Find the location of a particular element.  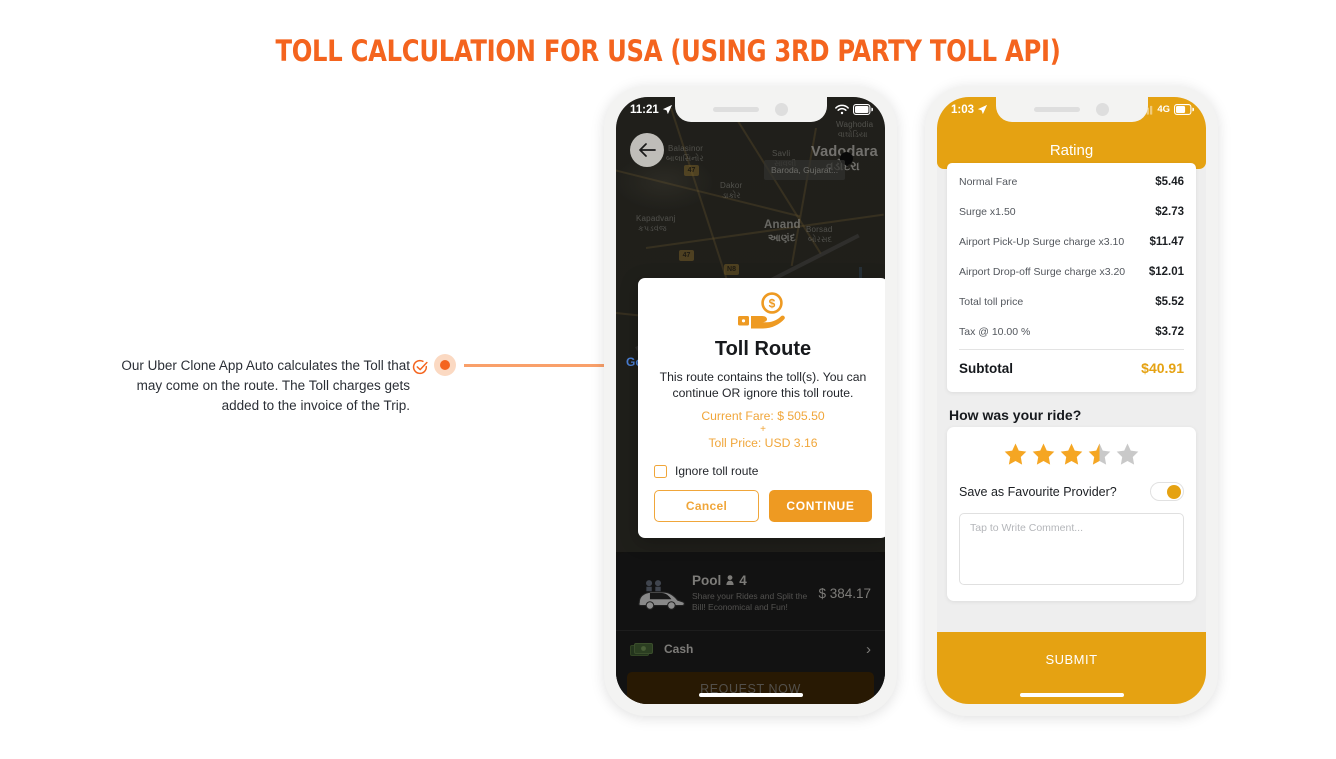

receipt-row-label: Normal Fare is located at coordinates (988, 182).